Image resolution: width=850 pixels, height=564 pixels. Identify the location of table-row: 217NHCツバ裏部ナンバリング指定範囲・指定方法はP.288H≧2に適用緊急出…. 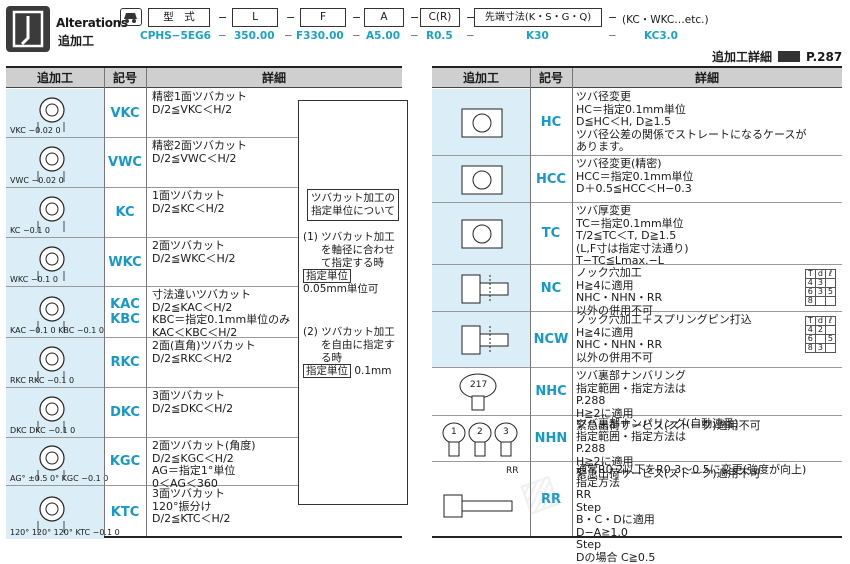
(637, 392).